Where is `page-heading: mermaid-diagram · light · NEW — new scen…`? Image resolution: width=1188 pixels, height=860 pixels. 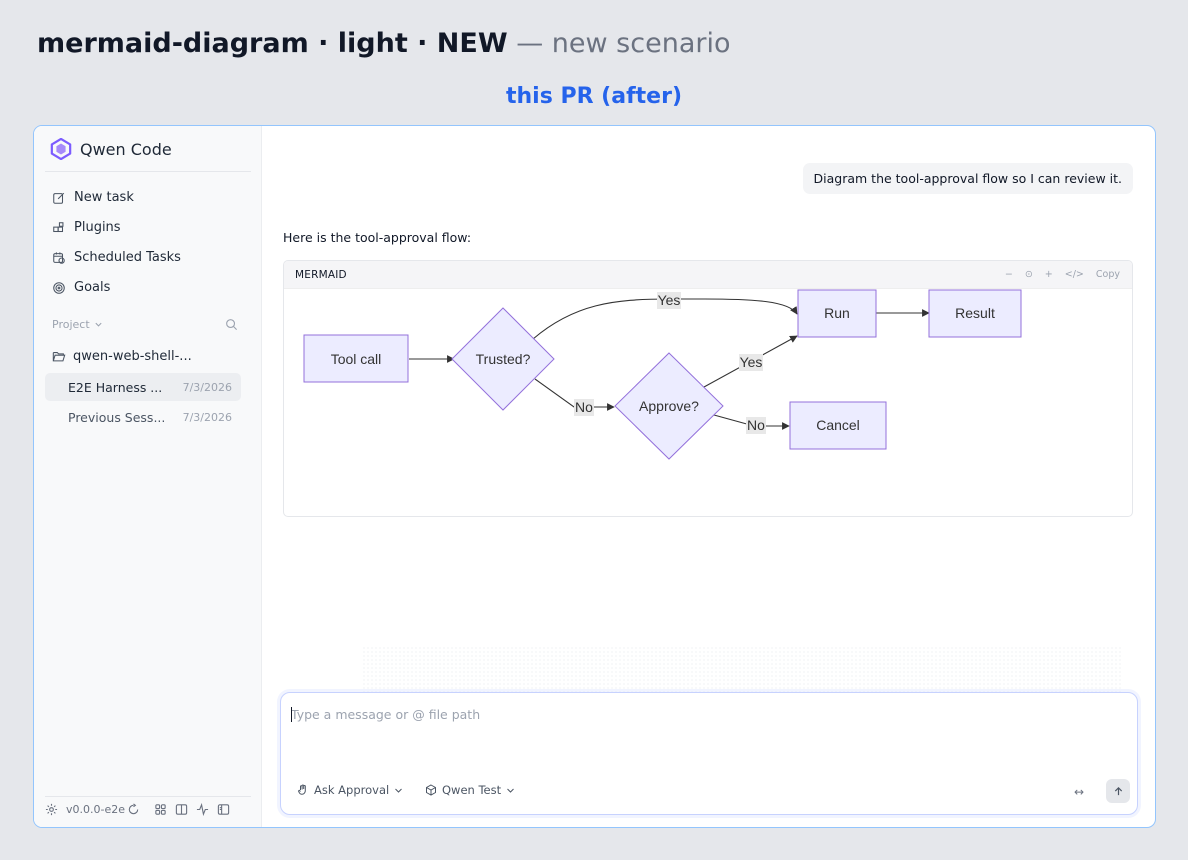
page-heading: mermaid-diagram · light · NEW — new scen… is located at coordinates (384, 43).